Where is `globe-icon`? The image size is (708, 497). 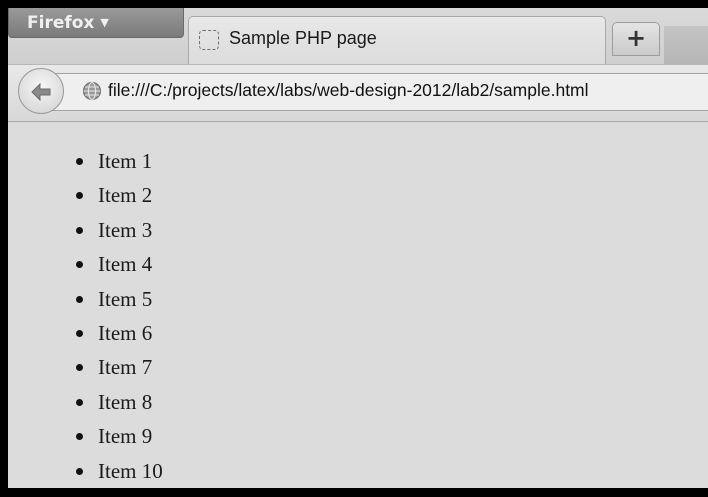
globe-icon is located at coordinates (92, 91).